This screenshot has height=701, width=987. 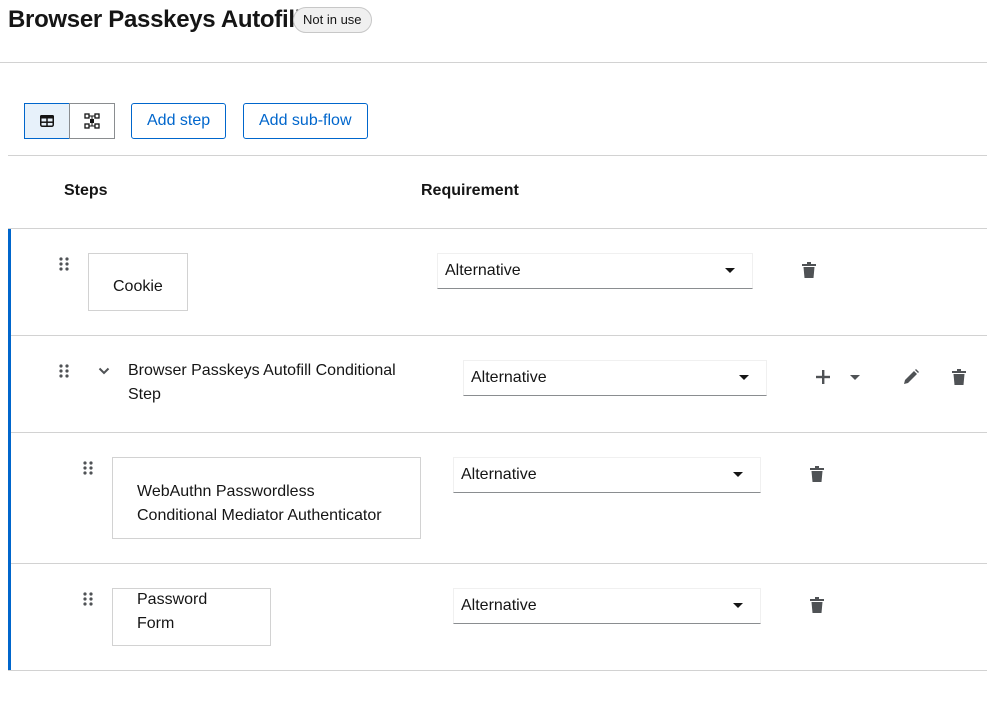 I want to click on step-name-password-form: Password Form, so click(x=191, y=617).